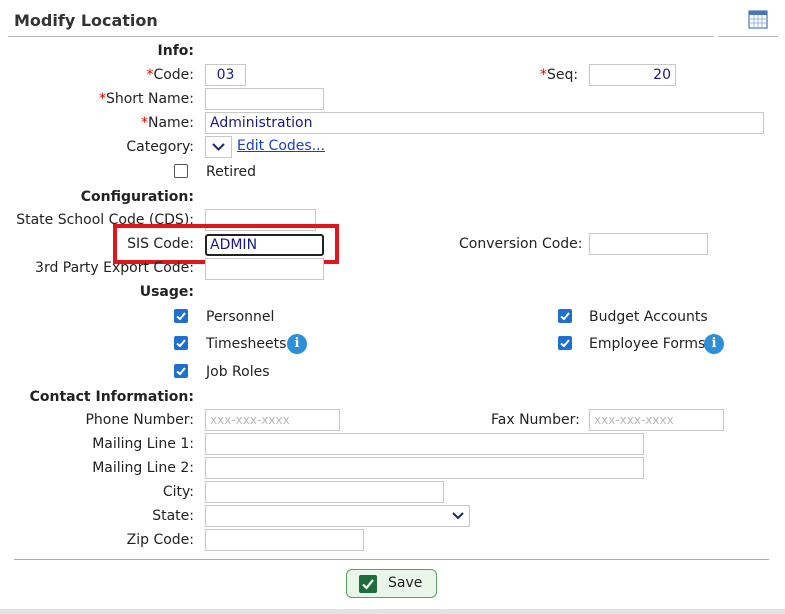 The height and width of the screenshot is (614, 785). What do you see at coordinates (111, 397) in the screenshot?
I see `contact-section-heading: Contact Information:` at bounding box center [111, 397].